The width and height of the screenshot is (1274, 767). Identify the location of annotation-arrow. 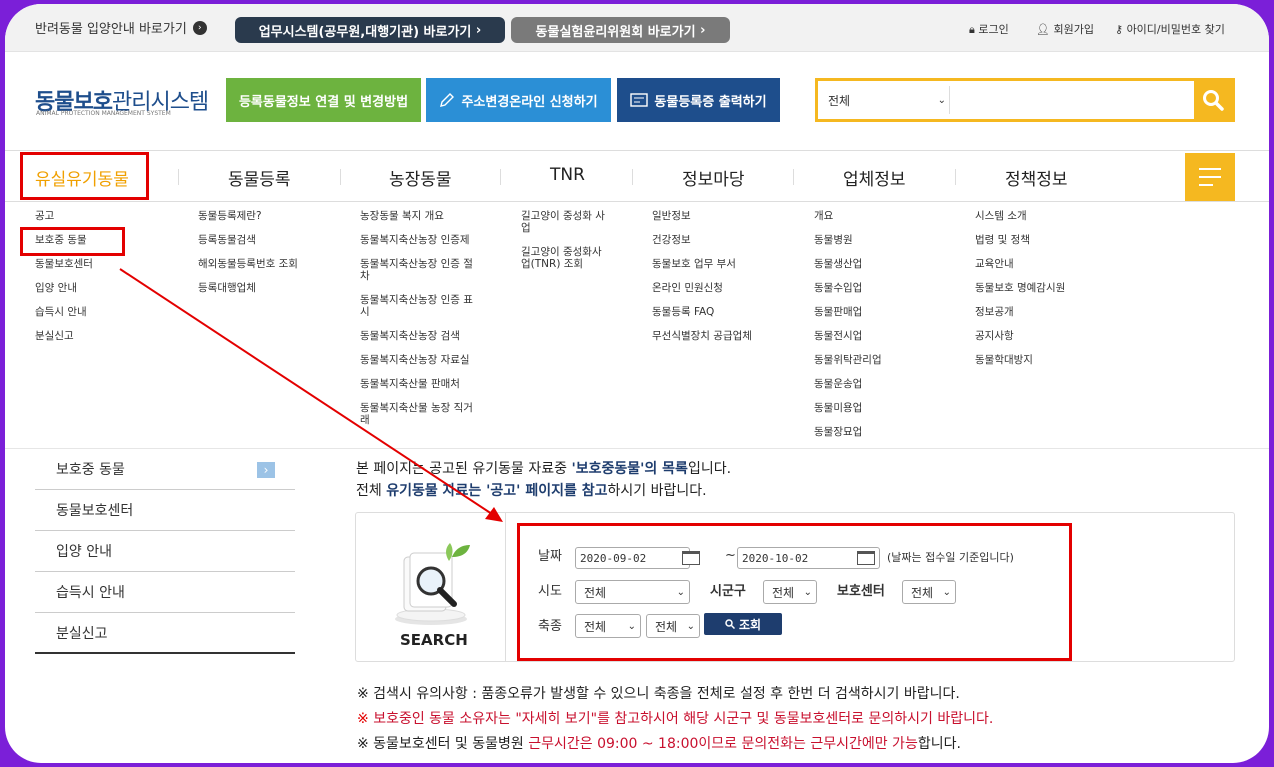
(311, 395).